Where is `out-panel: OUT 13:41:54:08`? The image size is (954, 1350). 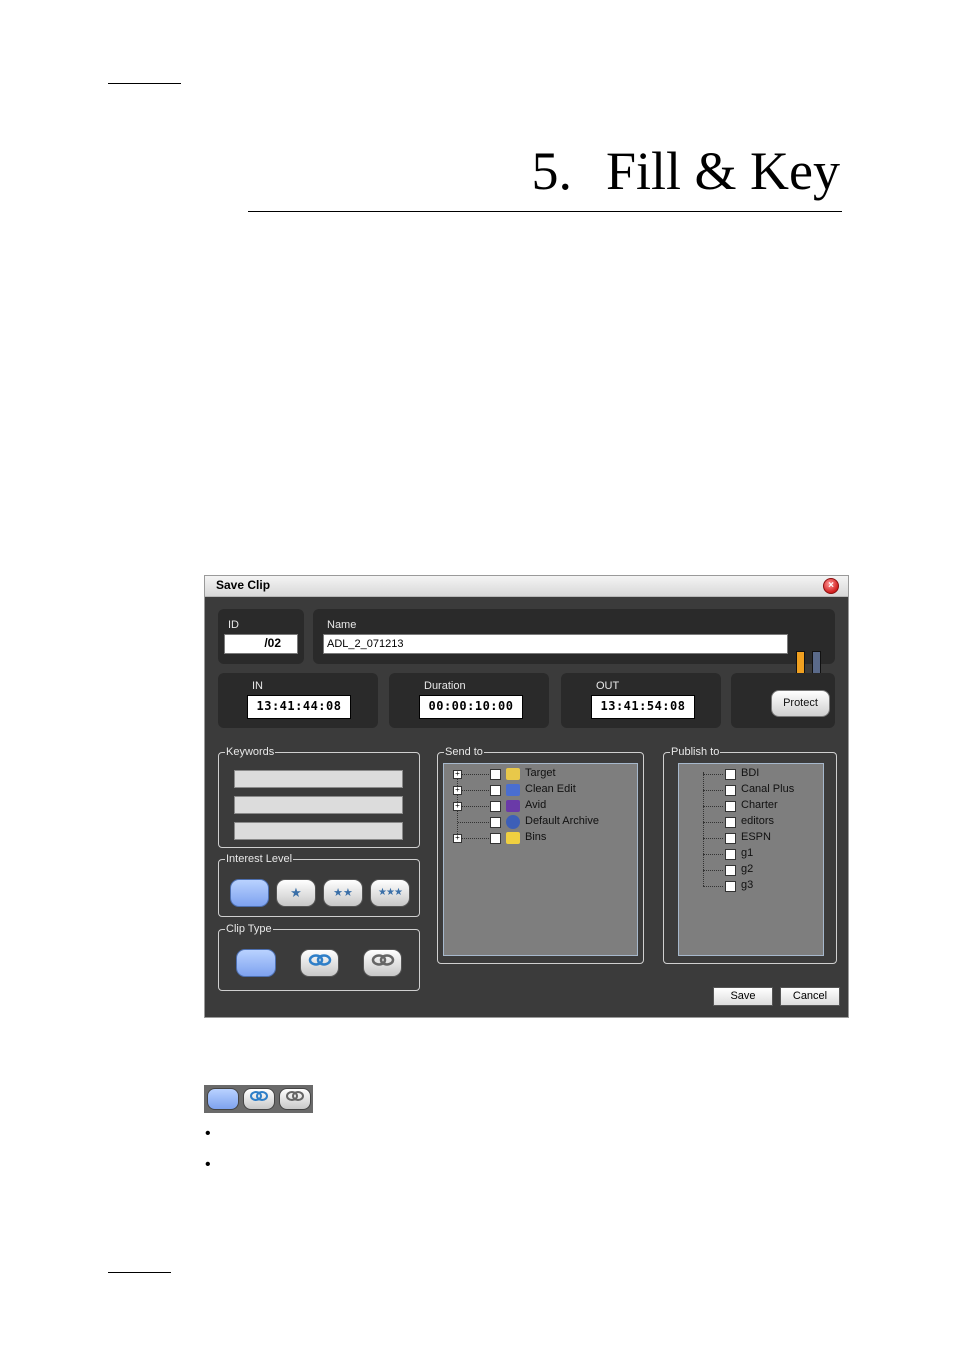
out-panel: OUT 13:41:54:08 is located at coordinates (641, 700).